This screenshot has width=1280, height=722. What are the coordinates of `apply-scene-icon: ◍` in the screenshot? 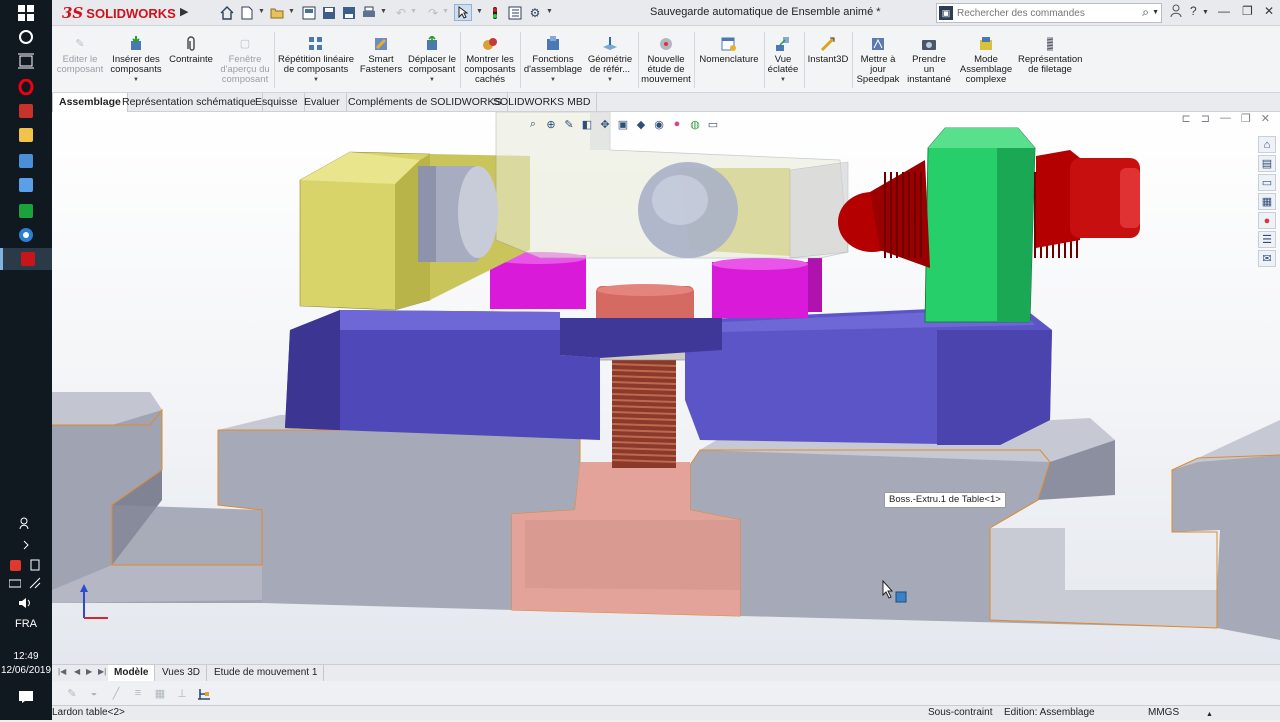 It's located at (695, 124).